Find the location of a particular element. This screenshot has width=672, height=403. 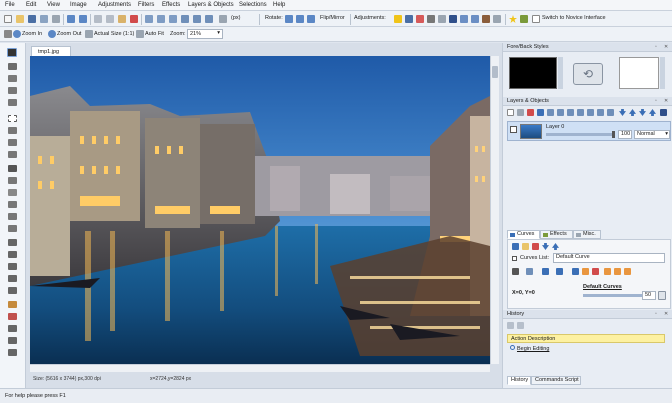

menu-help: Help is located at coordinates (279, 5).